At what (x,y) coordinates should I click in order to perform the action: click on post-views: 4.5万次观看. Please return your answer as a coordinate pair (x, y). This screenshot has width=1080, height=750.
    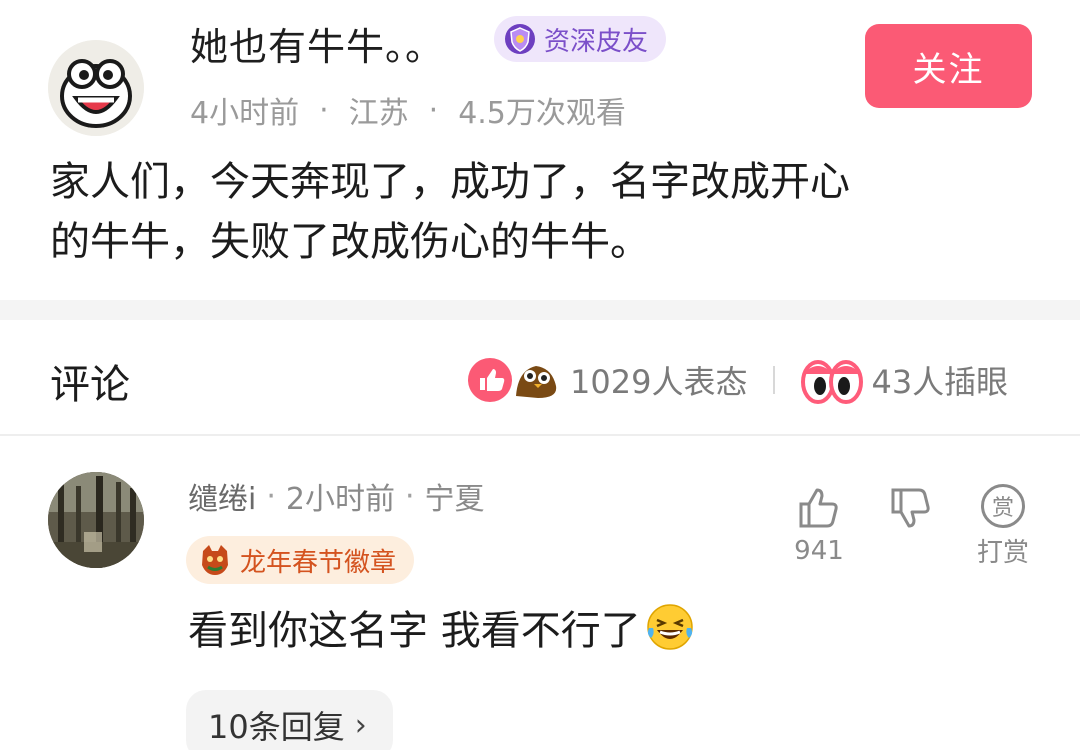
    Looking at the image, I should click on (542, 113).